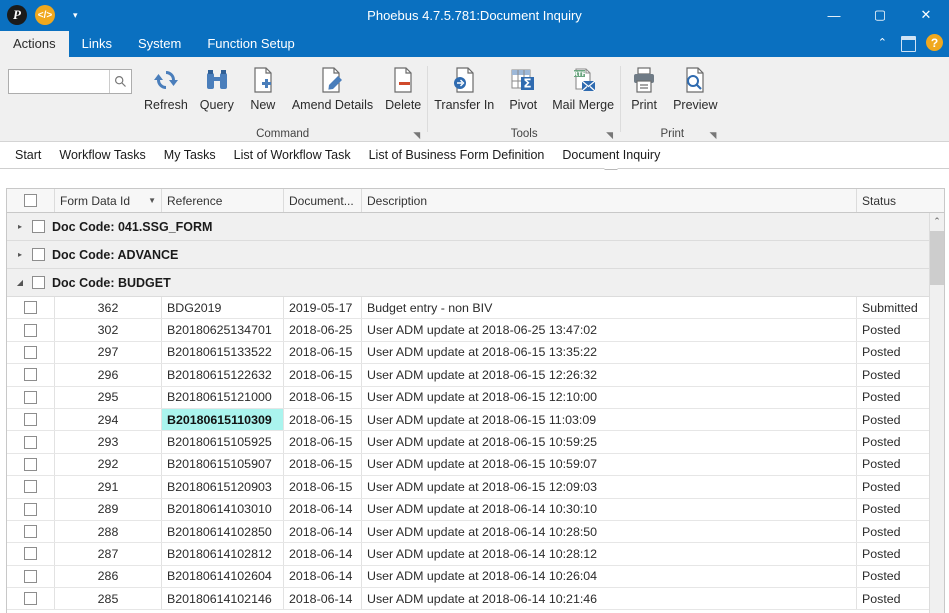 The height and width of the screenshot is (613, 949). What do you see at coordinates (609, 487) in the screenshot?
I see `cell-description: User ADM update at 2018-06-15 12:09:03` at bounding box center [609, 487].